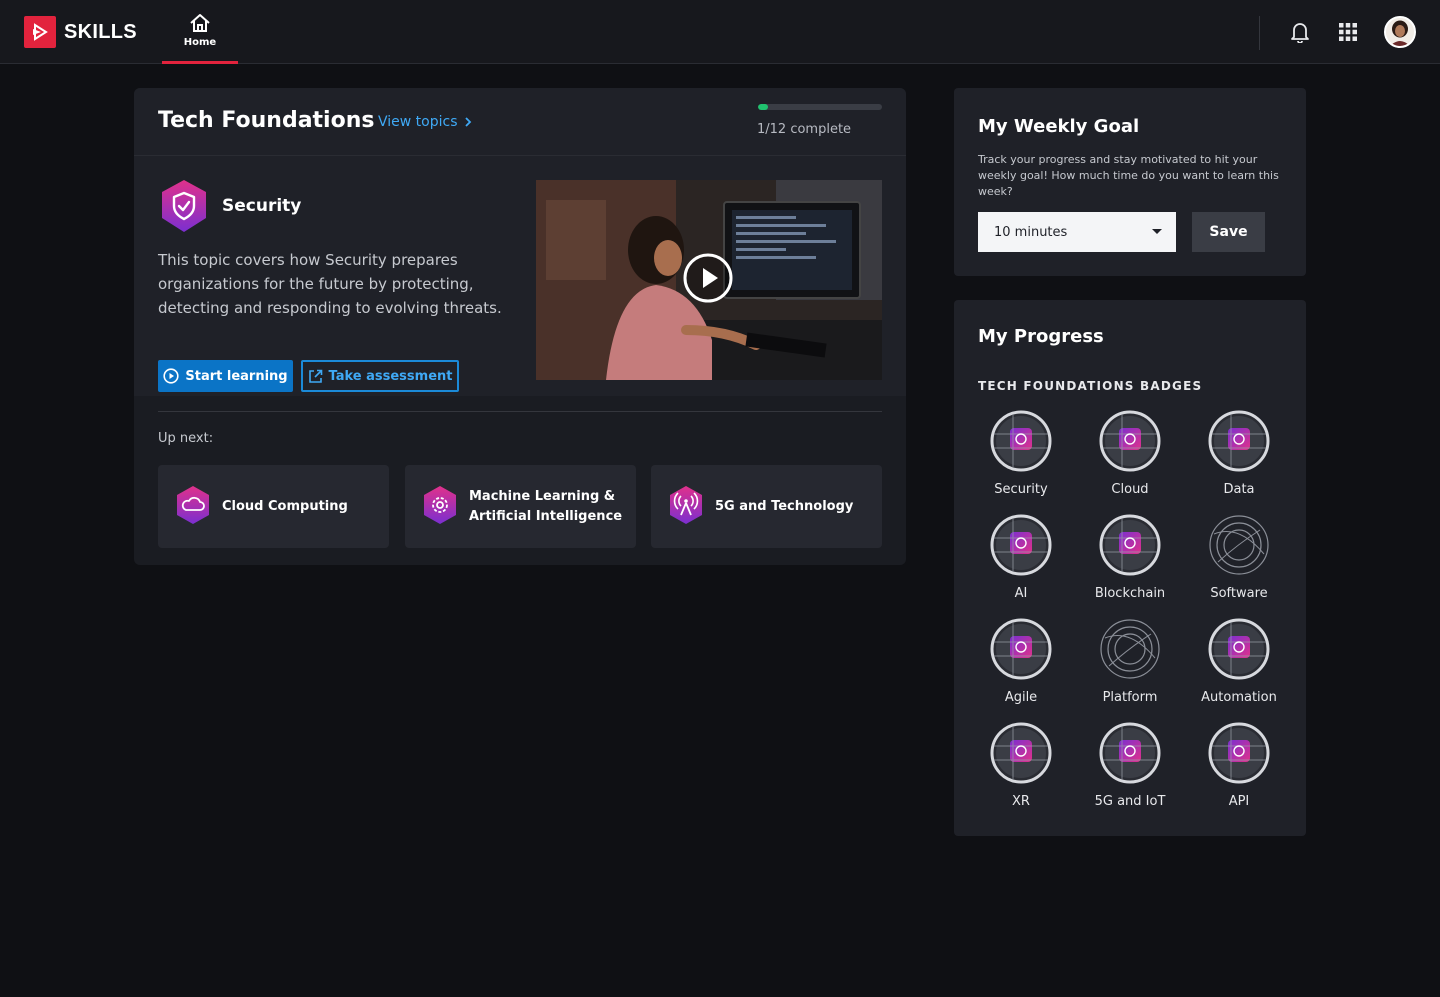 This screenshot has width=1440, height=997. Describe the element at coordinates (1090, 386) in the screenshot. I see `badges-section-label: TECH FOUNDATIONS BADGES` at that location.